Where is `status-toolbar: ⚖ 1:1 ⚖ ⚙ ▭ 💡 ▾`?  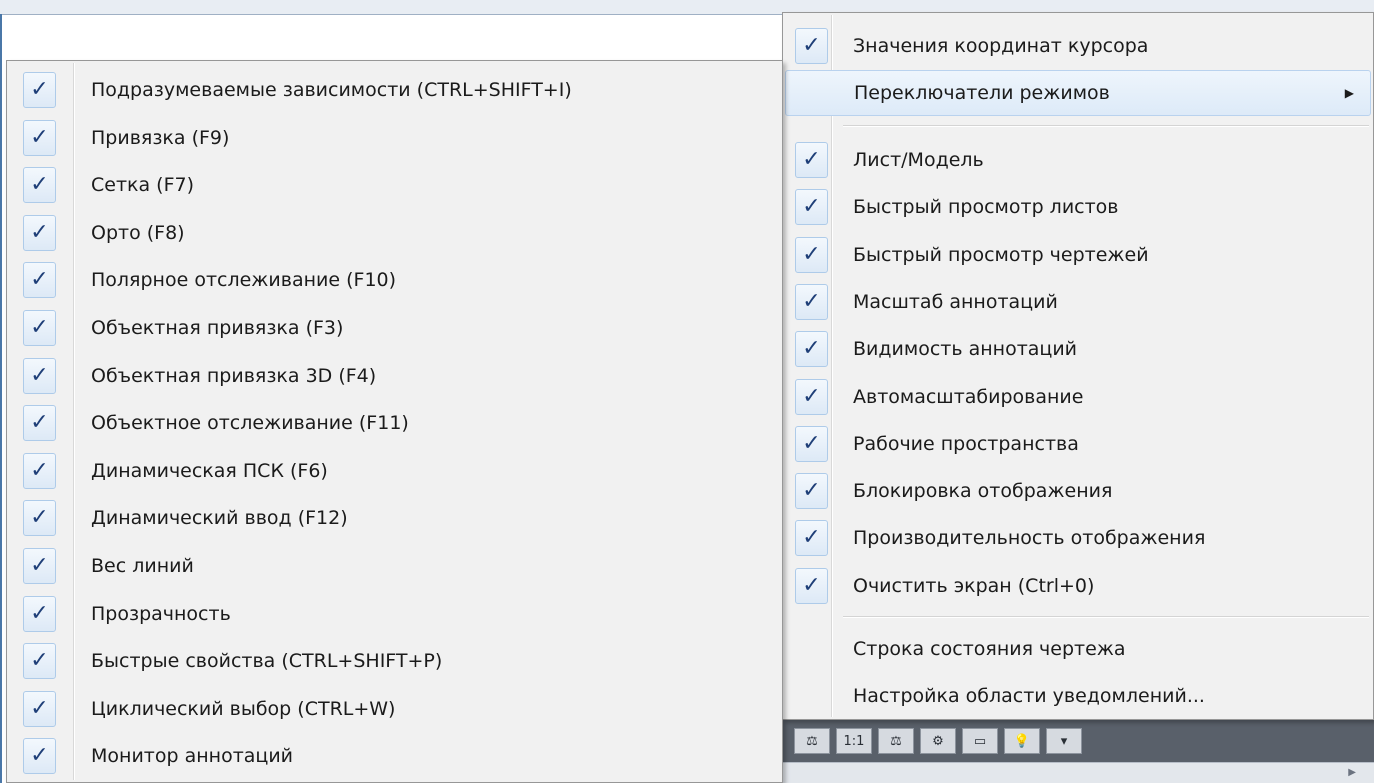 status-toolbar: ⚖ 1:1 ⚖ ⚙ ▭ 💡 ▾ is located at coordinates (1078, 741).